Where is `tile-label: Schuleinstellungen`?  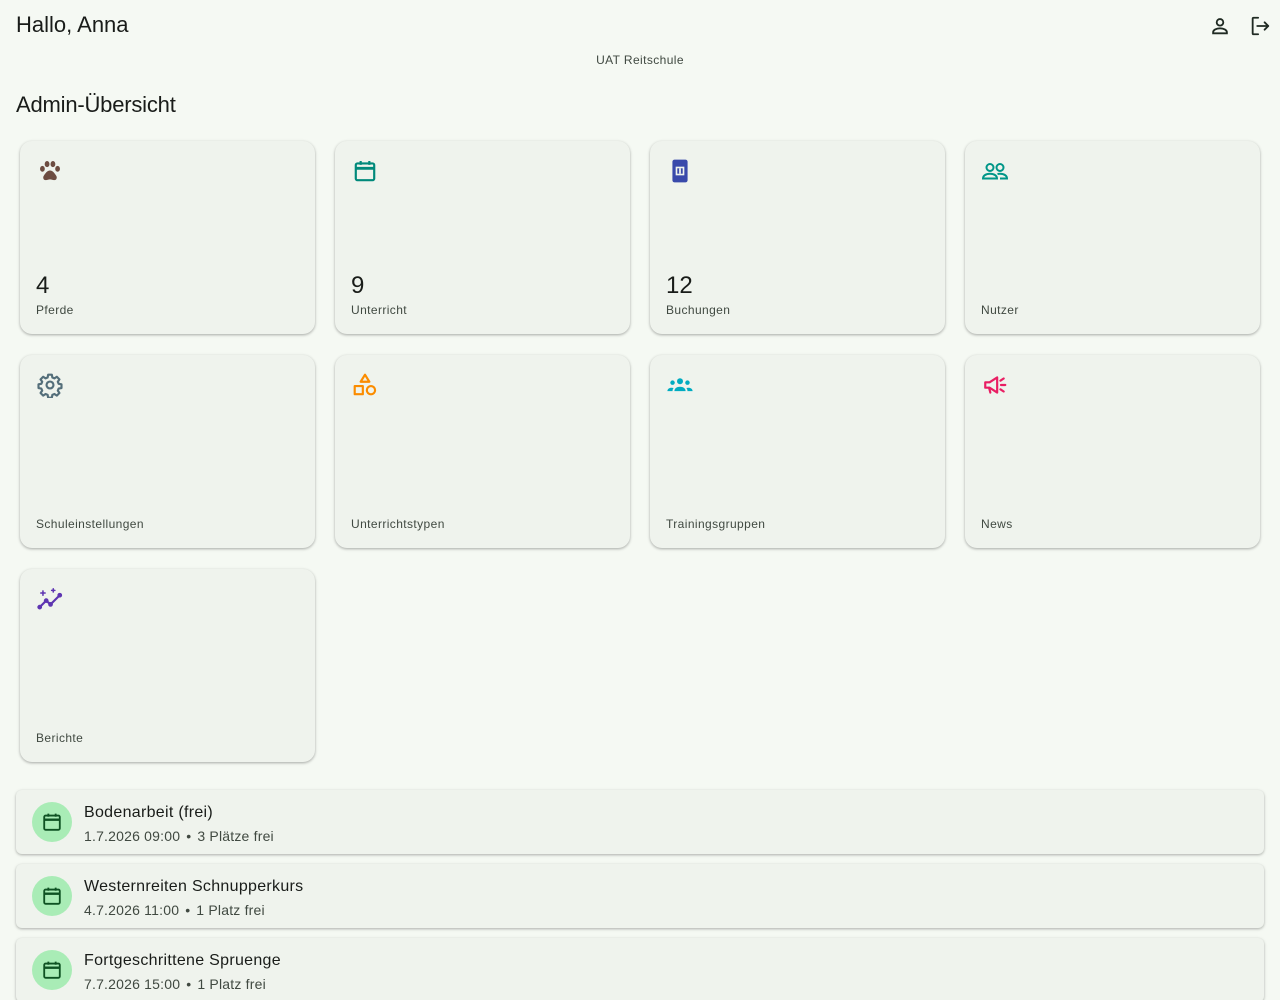 tile-label: Schuleinstellungen is located at coordinates (90, 524).